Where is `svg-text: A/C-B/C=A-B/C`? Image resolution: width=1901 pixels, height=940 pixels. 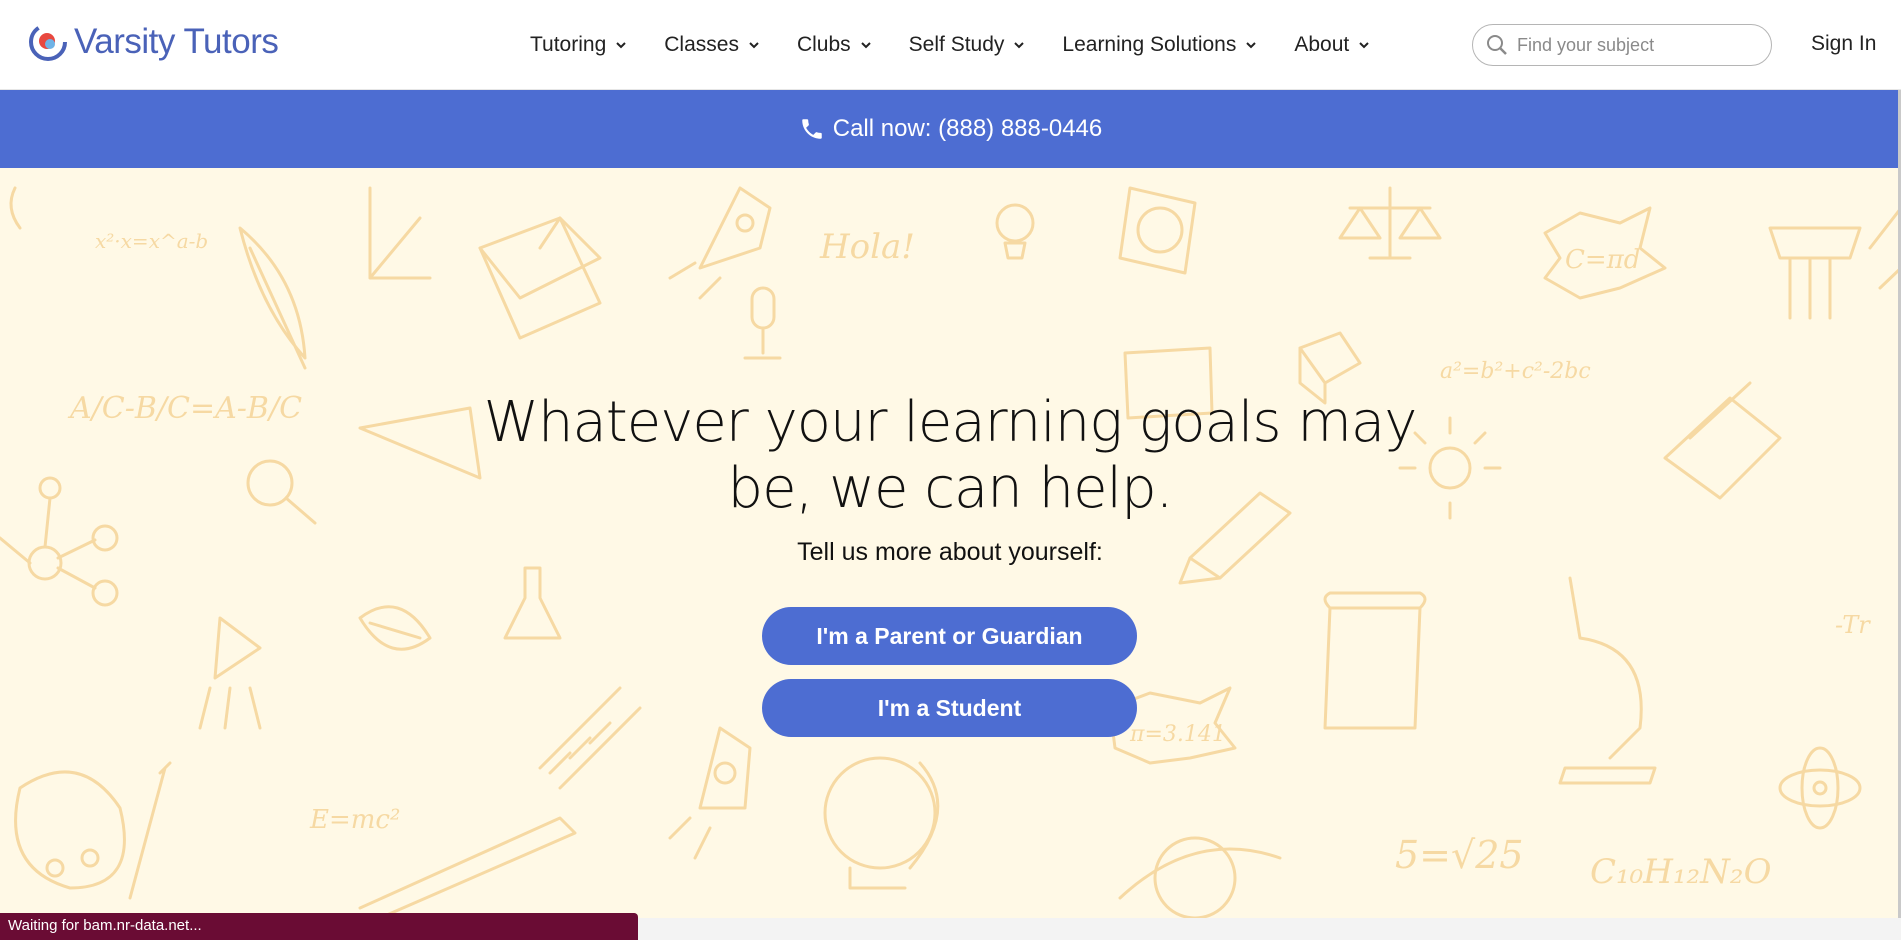 svg-text: A/C-B/C=A-B/C is located at coordinates (184, 408).